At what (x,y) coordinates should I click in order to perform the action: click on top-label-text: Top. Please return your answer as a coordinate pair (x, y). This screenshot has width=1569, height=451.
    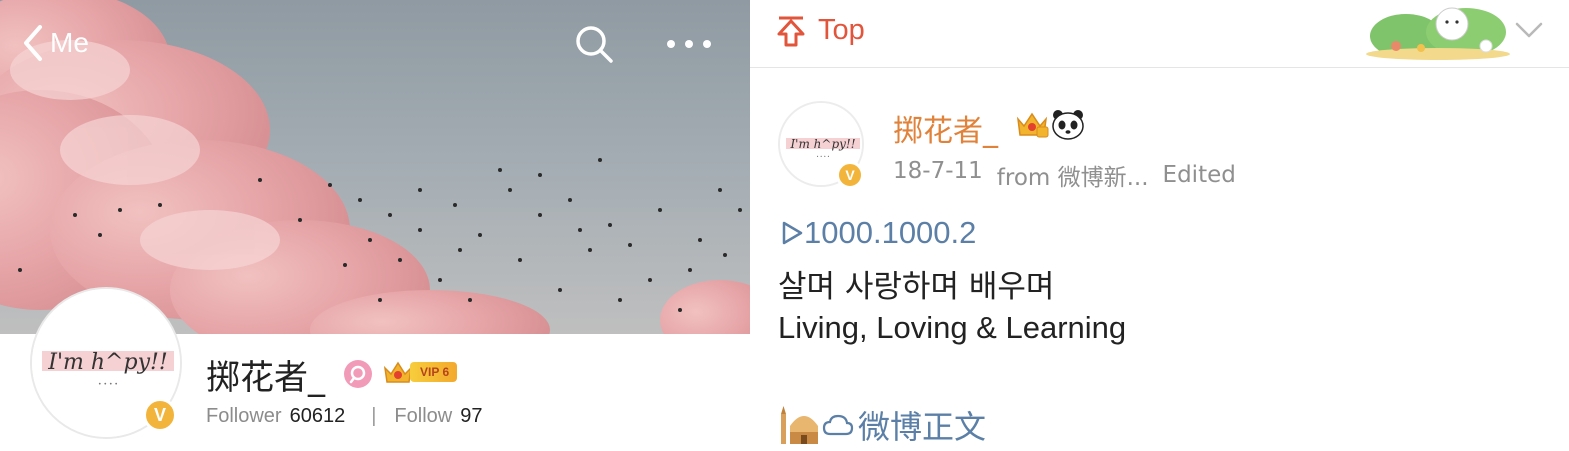
    Looking at the image, I should click on (841, 30).